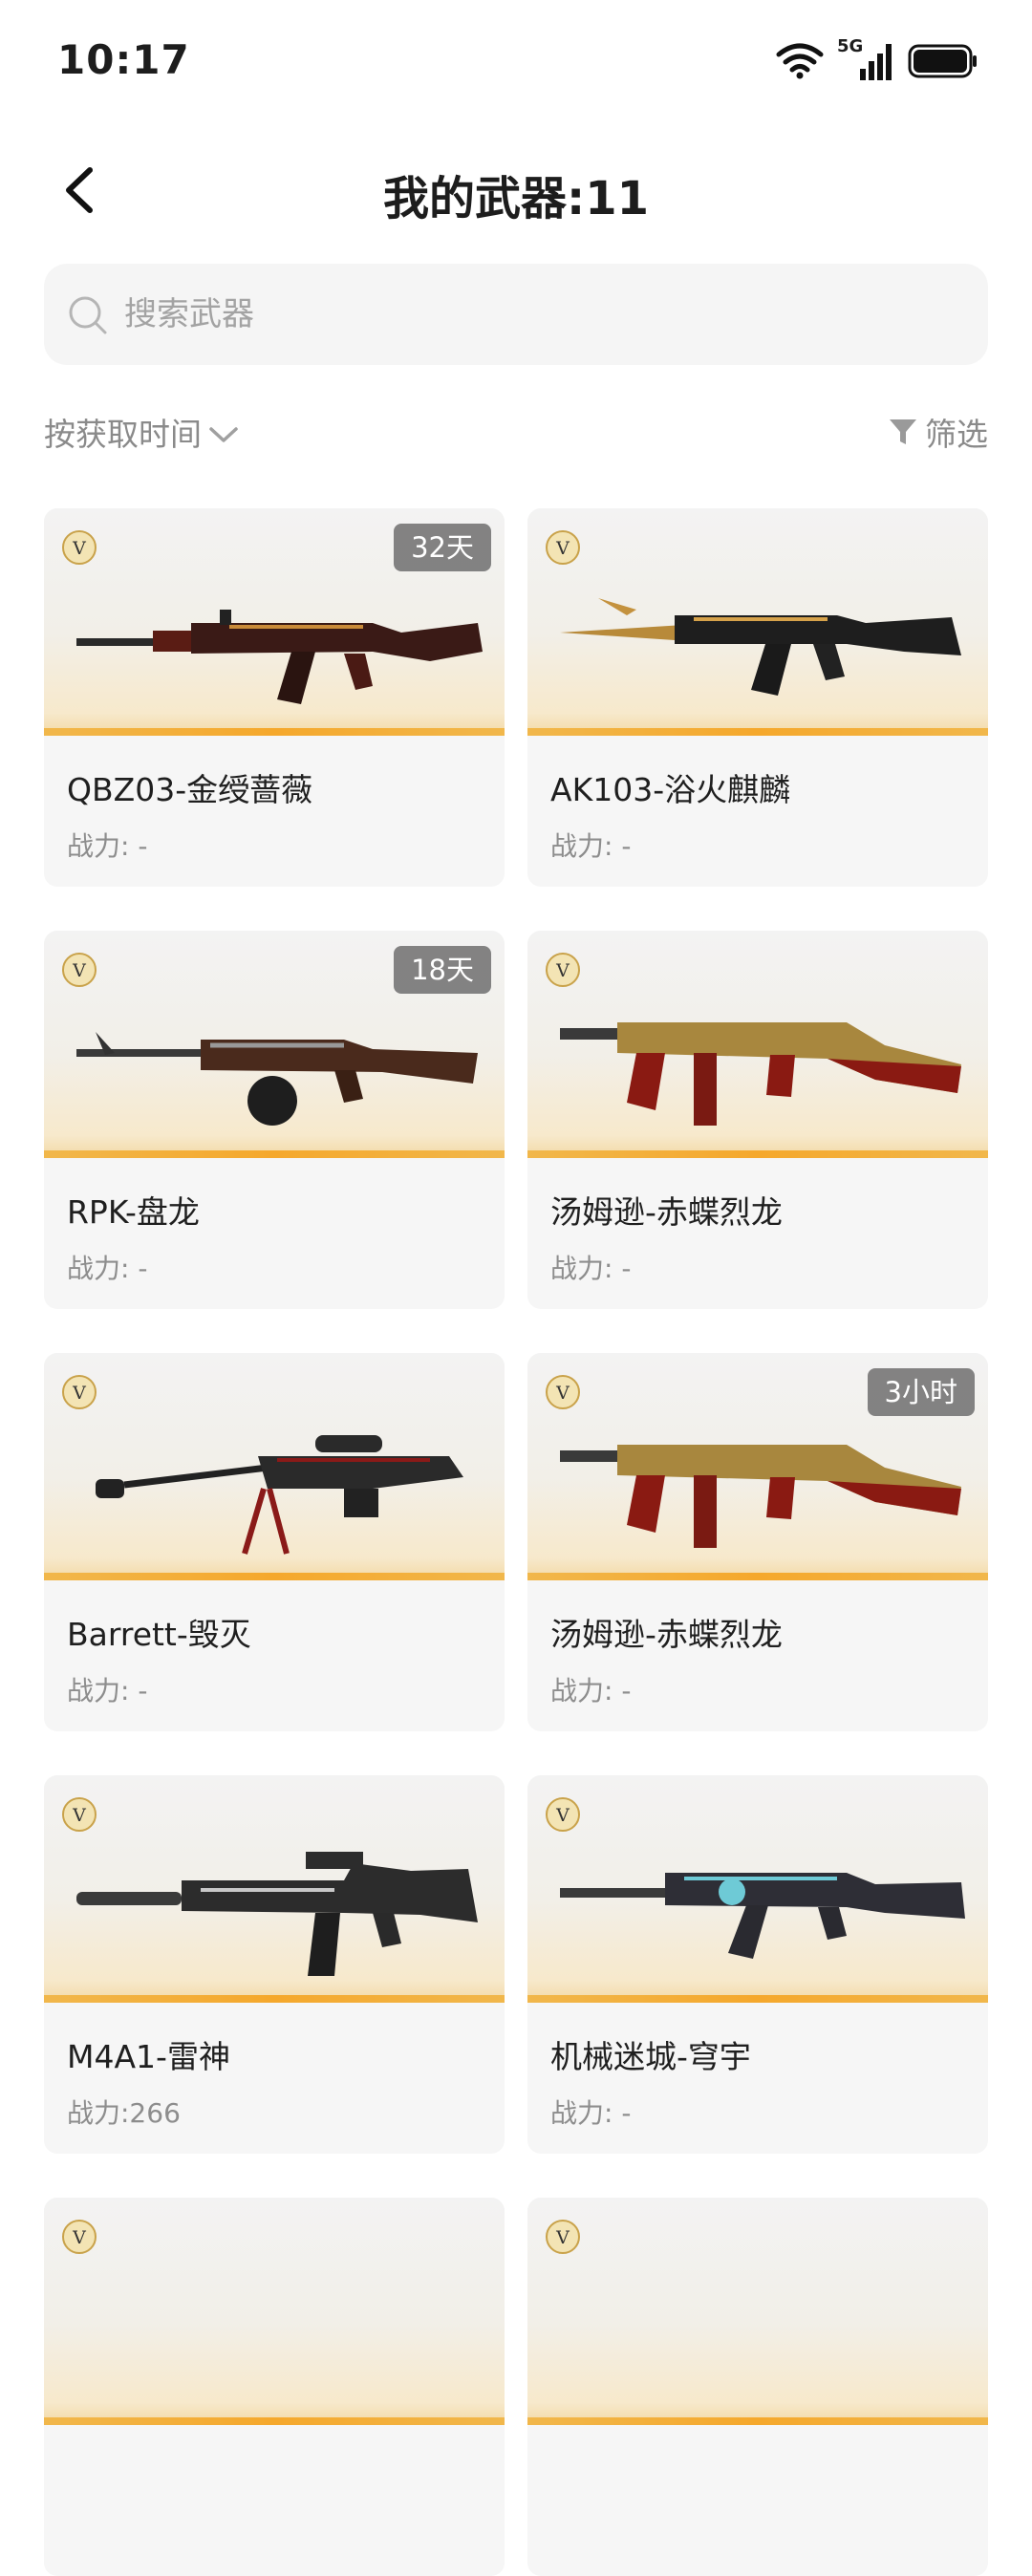 The height and width of the screenshot is (2576, 1032). What do you see at coordinates (224, 434) in the screenshot?
I see `chevron-down-icon` at bounding box center [224, 434].